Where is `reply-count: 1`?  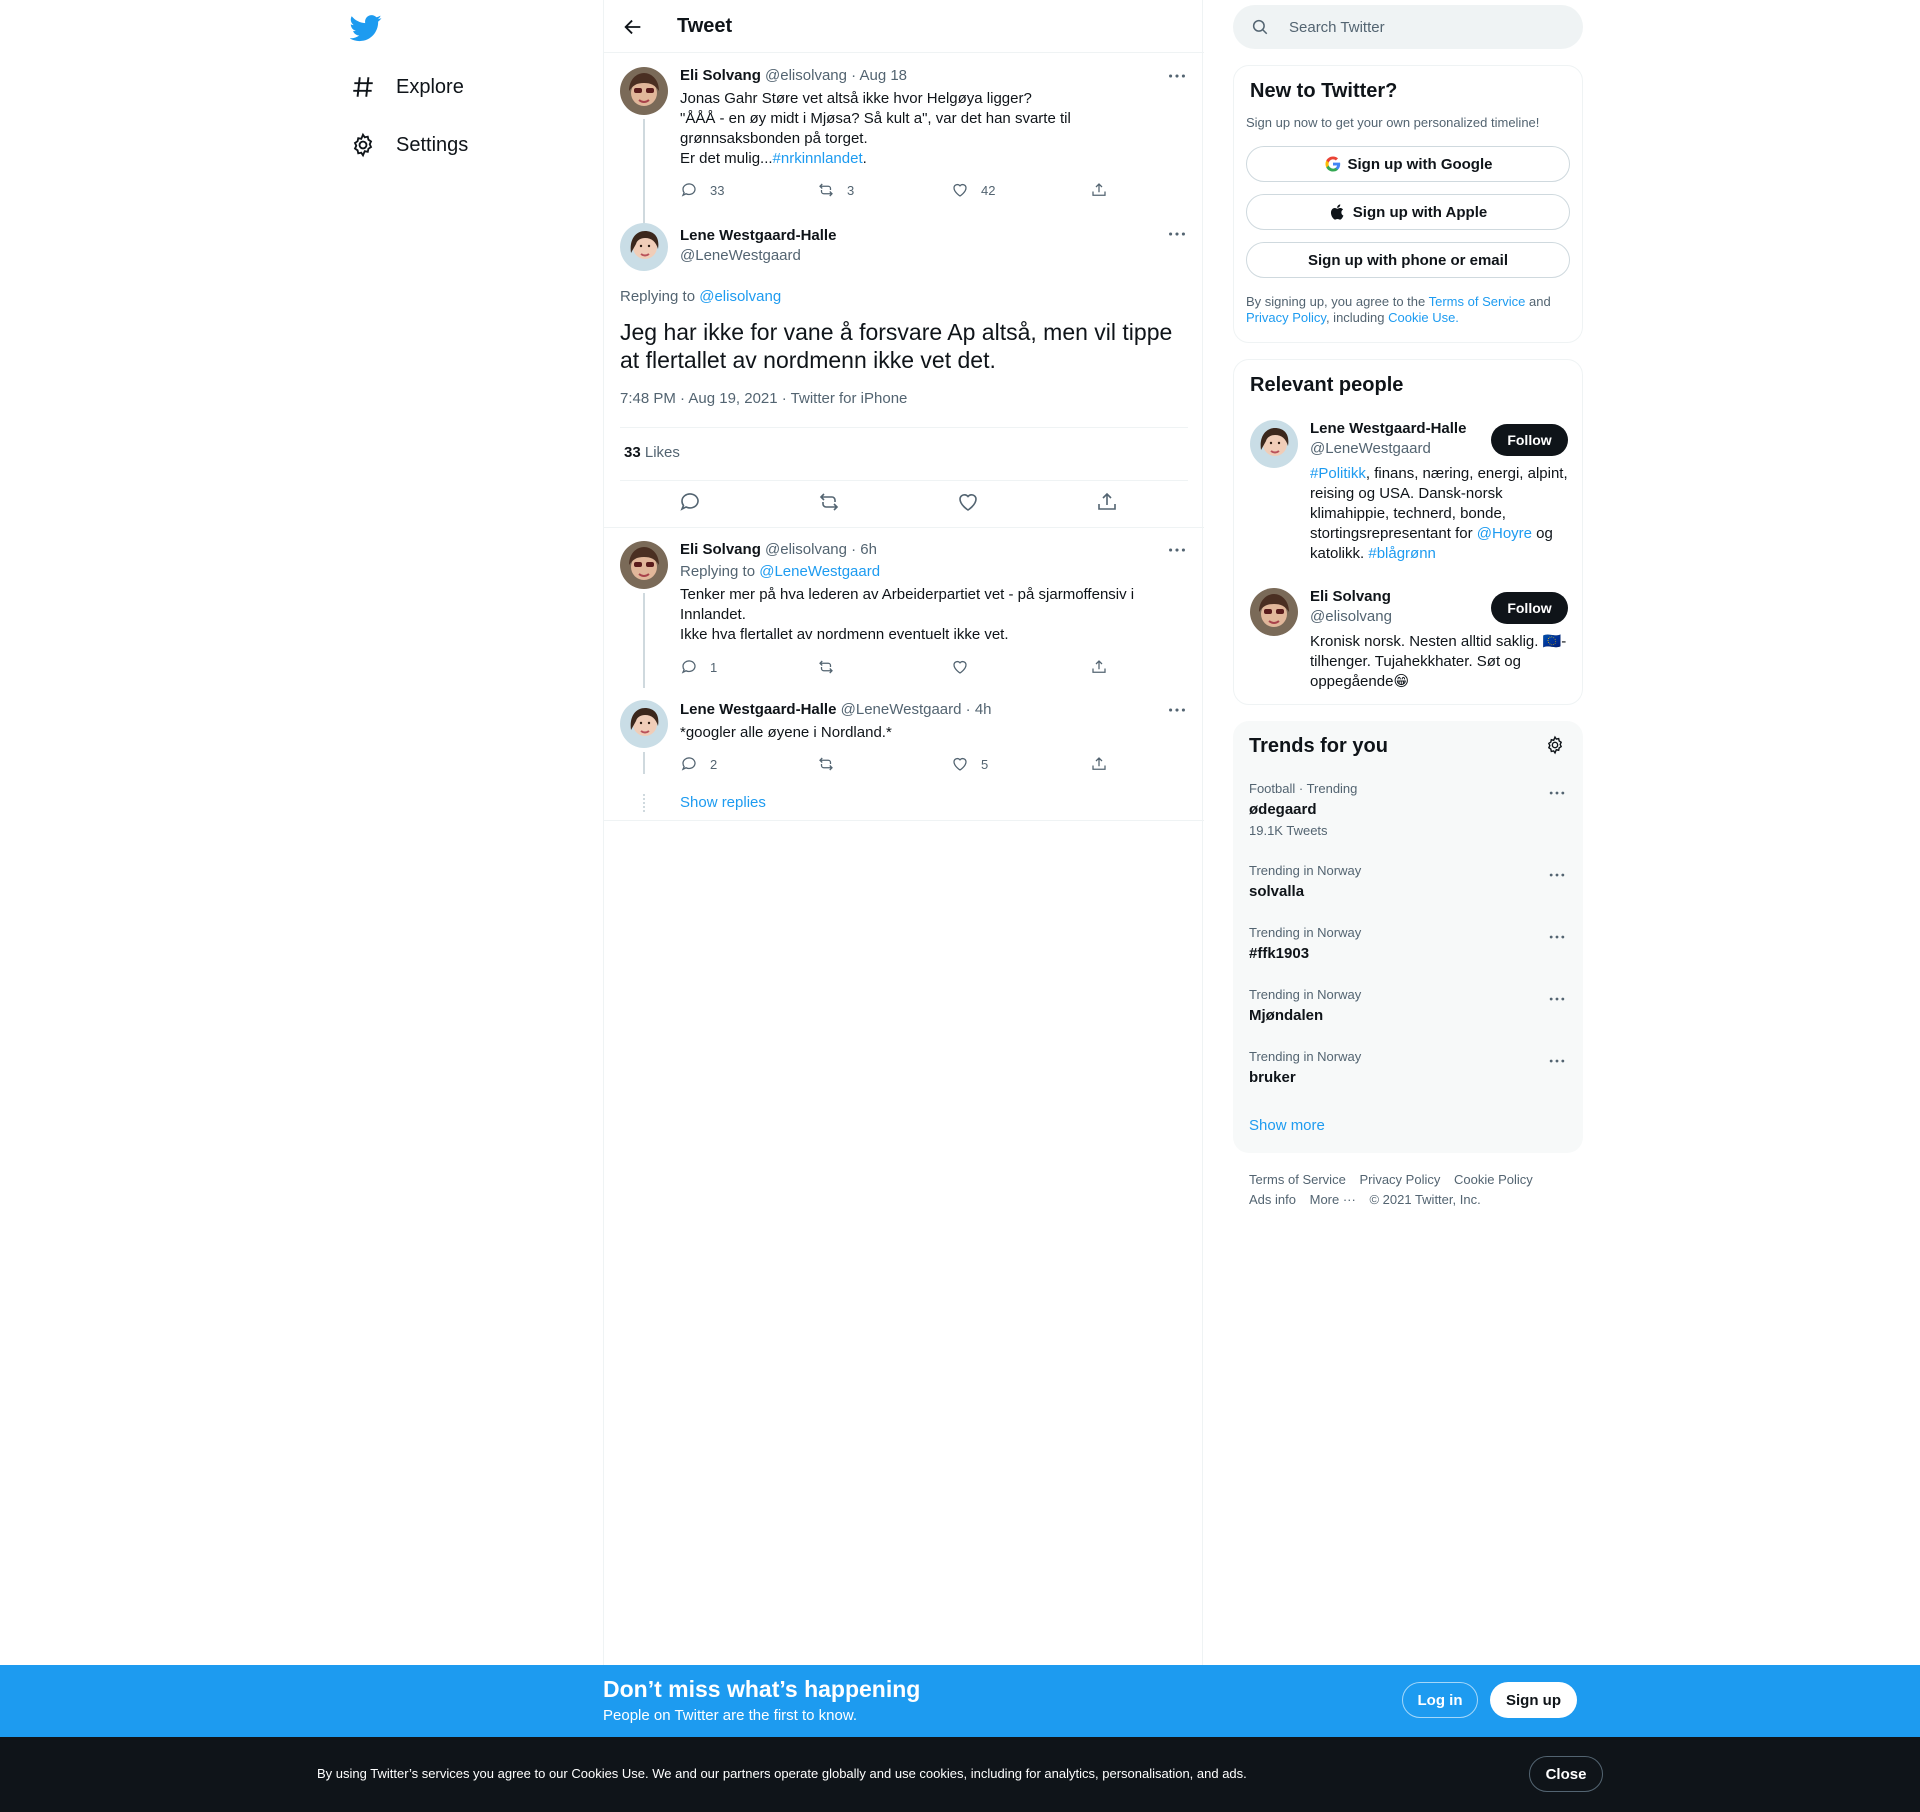
reply-count: 1 is located at coordinates (714, 667).